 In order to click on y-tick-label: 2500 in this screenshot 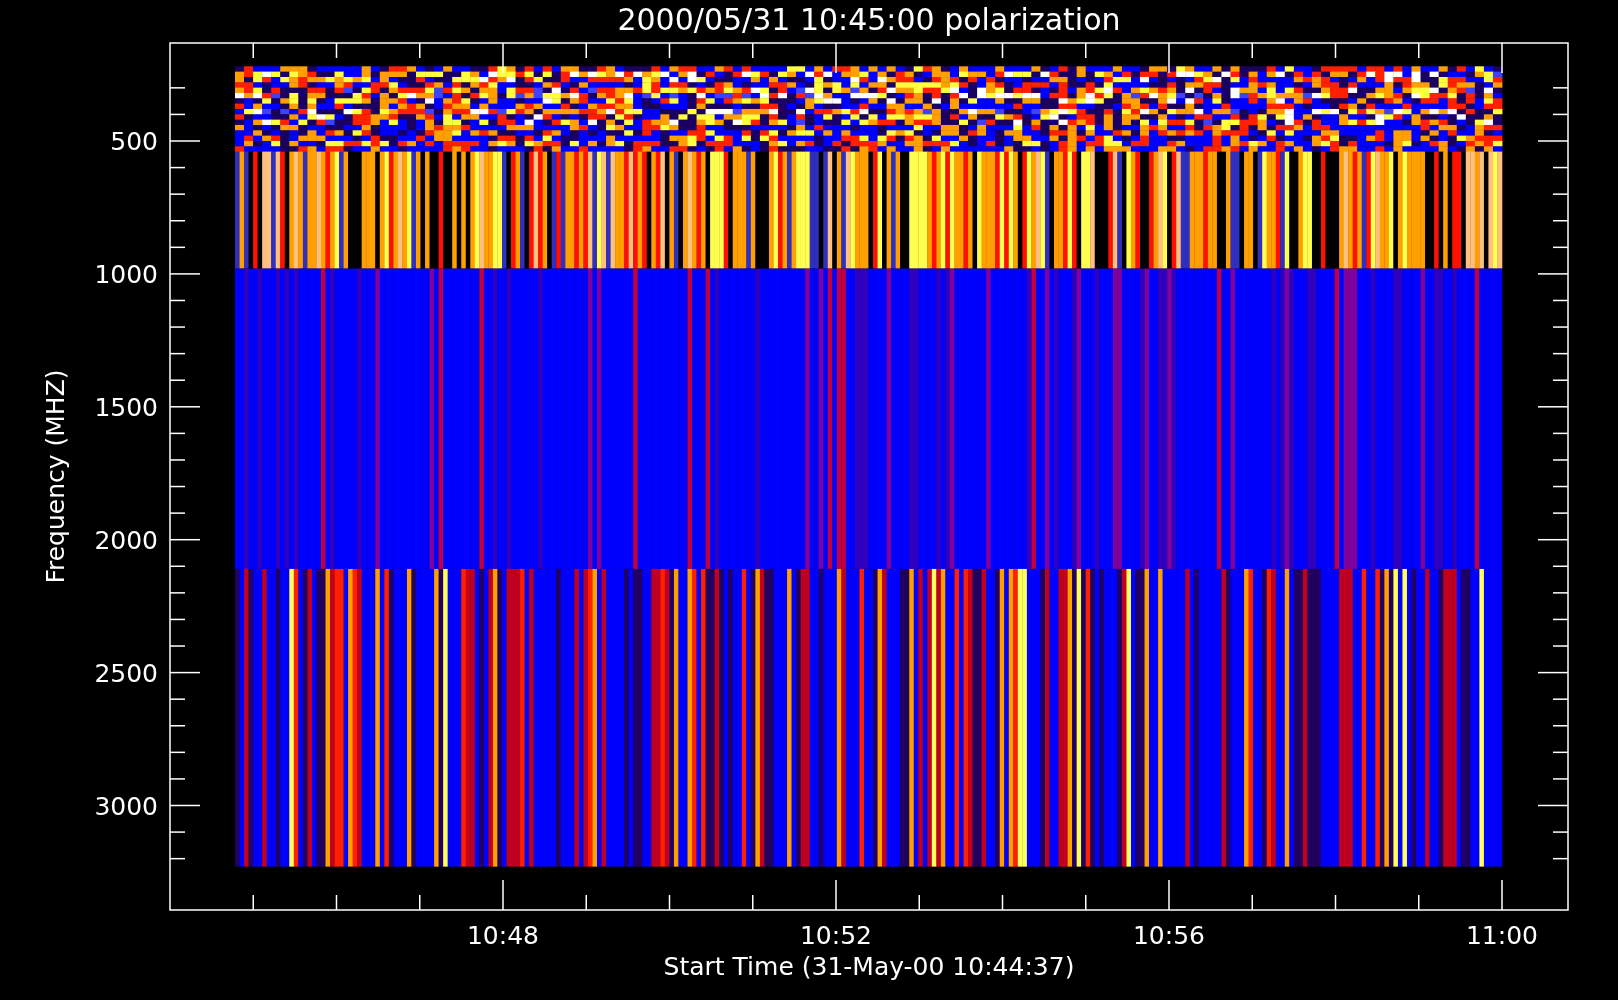, I will do `click(126, 673)`.